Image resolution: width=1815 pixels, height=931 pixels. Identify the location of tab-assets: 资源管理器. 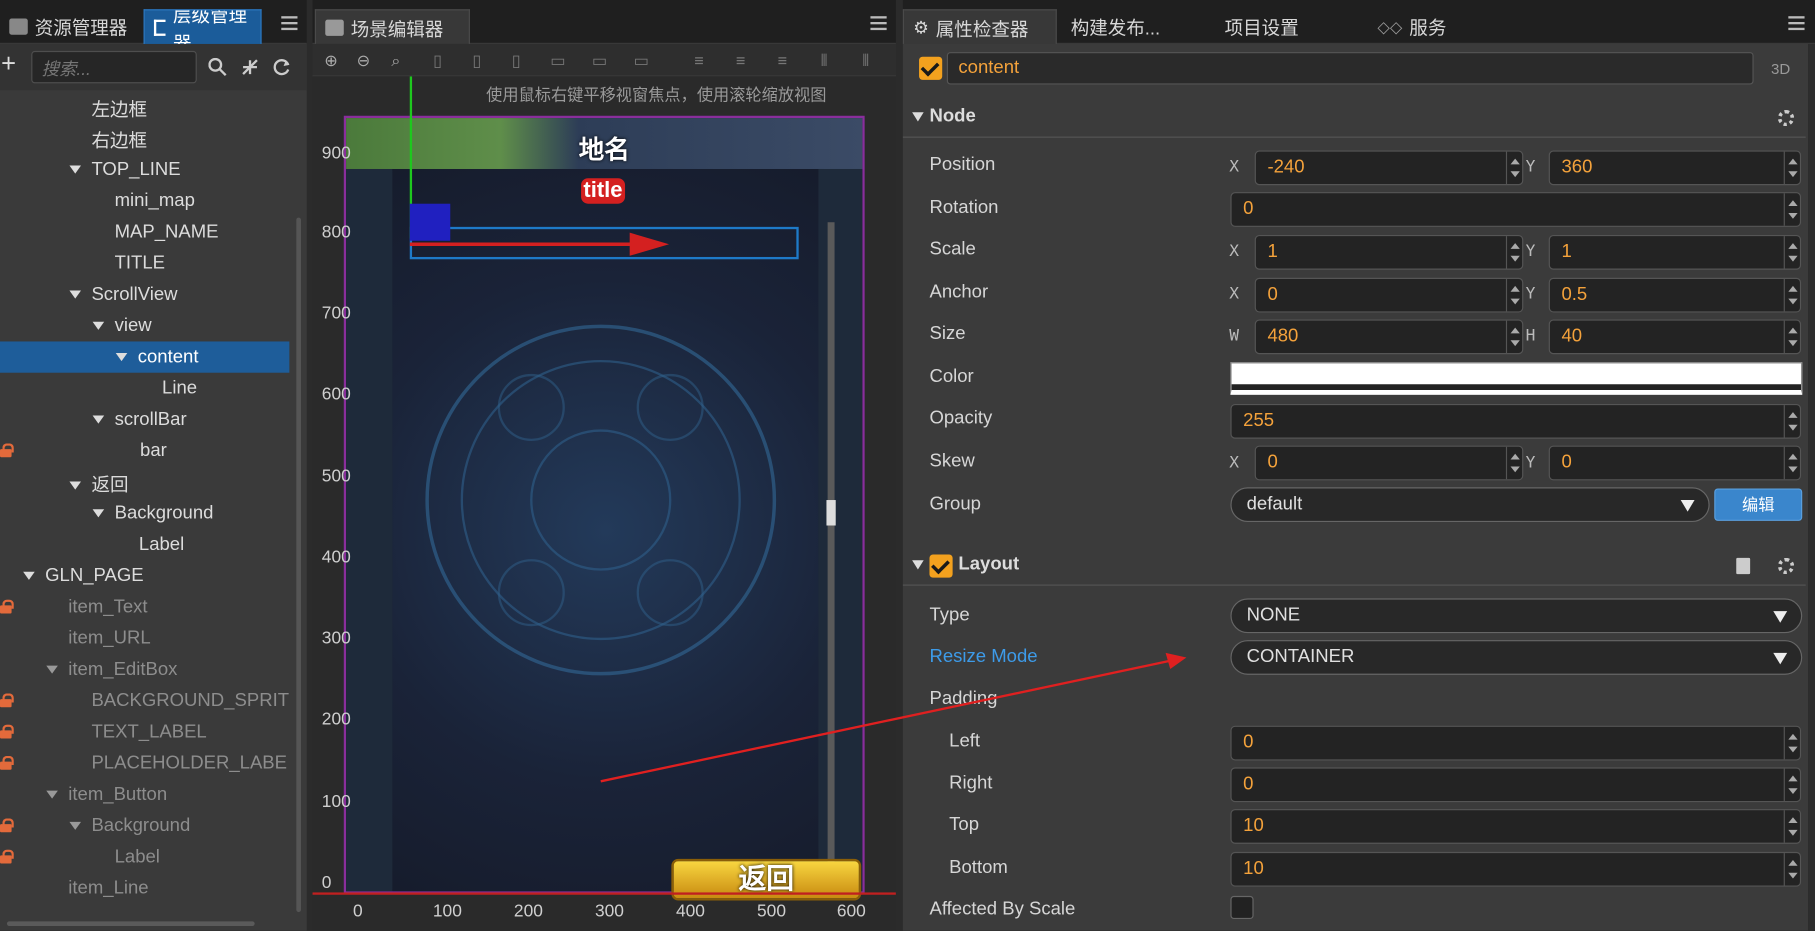
(68, 26).